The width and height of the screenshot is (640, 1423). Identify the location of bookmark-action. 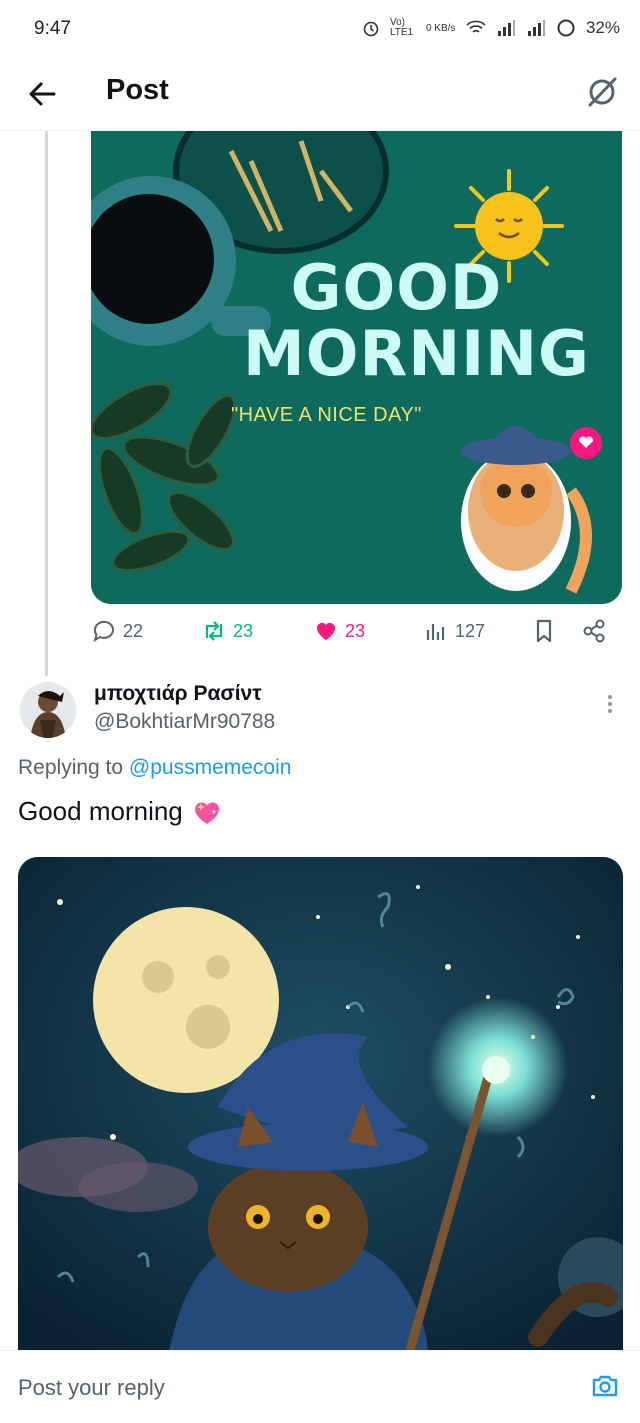
(544, 631).